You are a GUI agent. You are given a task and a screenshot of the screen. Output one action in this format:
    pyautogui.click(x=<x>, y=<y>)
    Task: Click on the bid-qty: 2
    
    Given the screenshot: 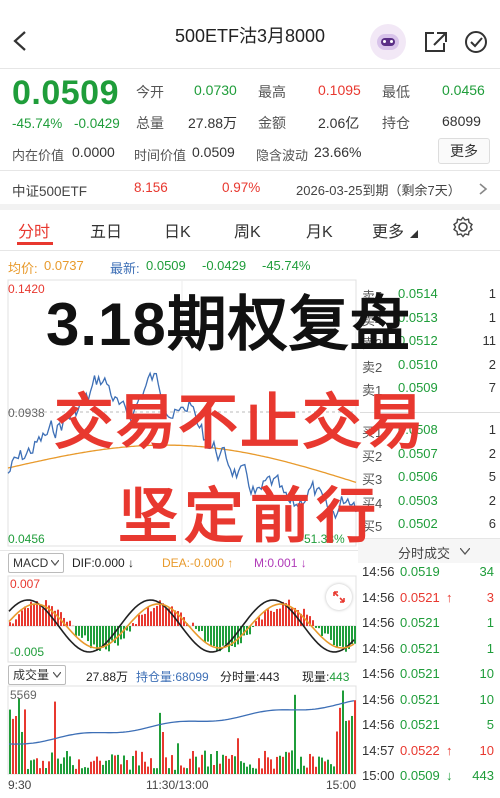 What is the action you would take?
    pyautogui.click(x=492, y=500)
    